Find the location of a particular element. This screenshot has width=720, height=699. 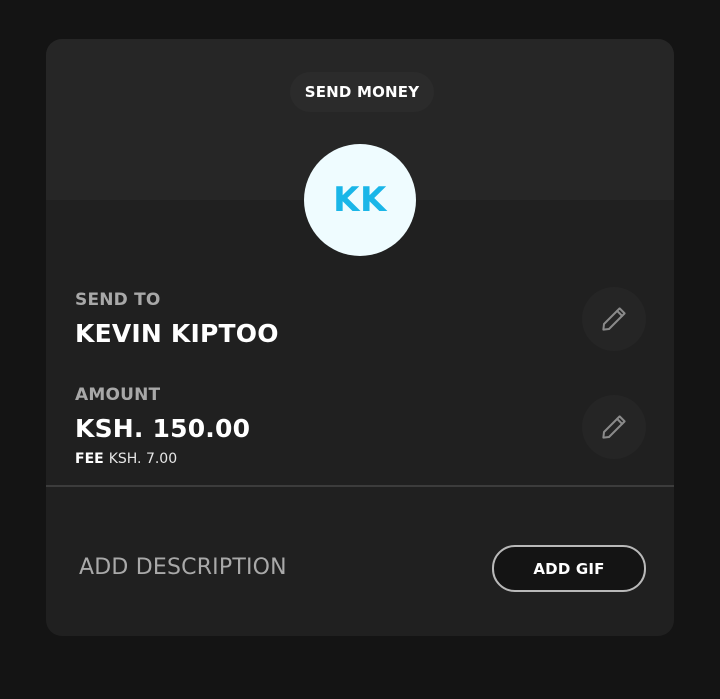

edit-amount-button is located at coordinates (614, 427).